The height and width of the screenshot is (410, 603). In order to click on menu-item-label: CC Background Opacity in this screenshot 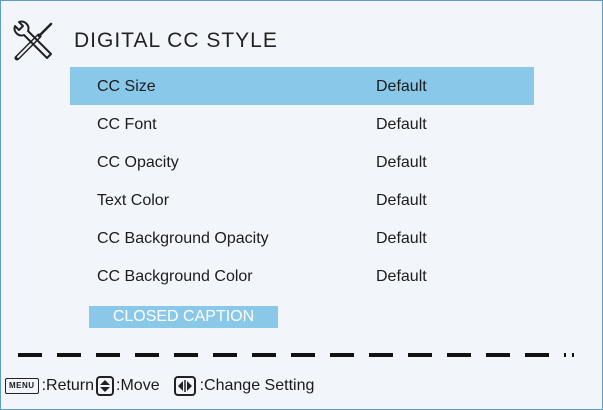, I will do `click(183, 238)`.